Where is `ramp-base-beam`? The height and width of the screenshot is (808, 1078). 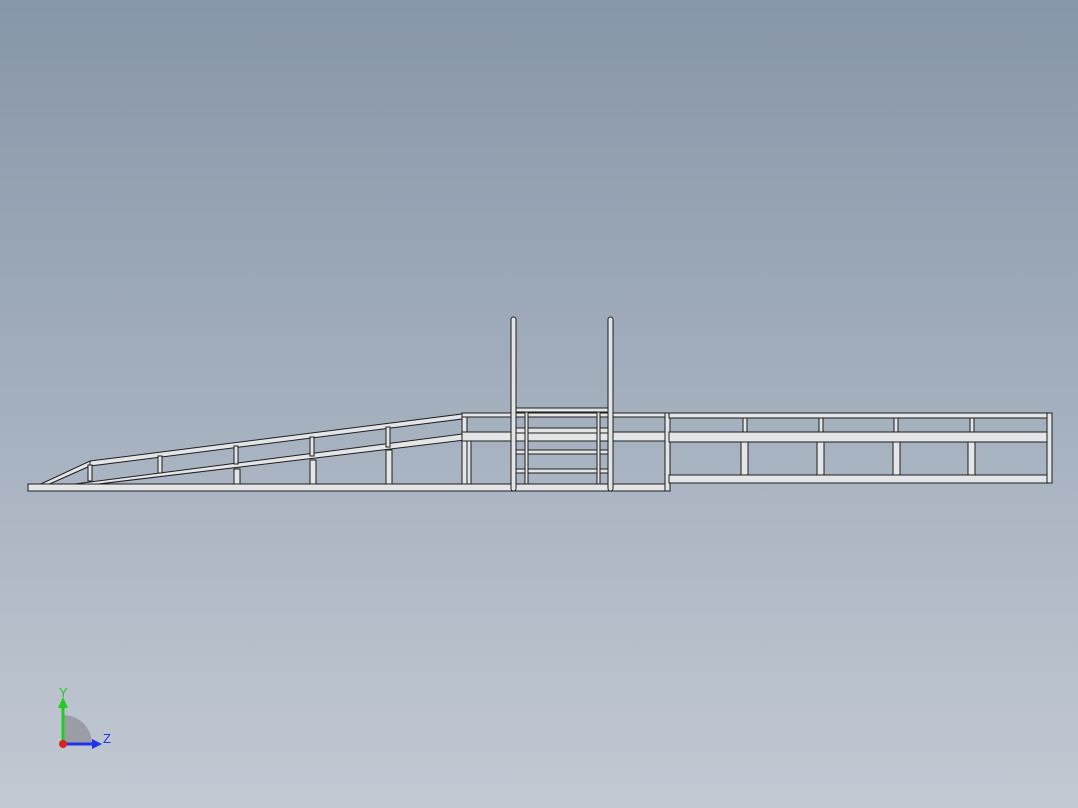
ramp-base-beam is located at coordinates (348, 487).